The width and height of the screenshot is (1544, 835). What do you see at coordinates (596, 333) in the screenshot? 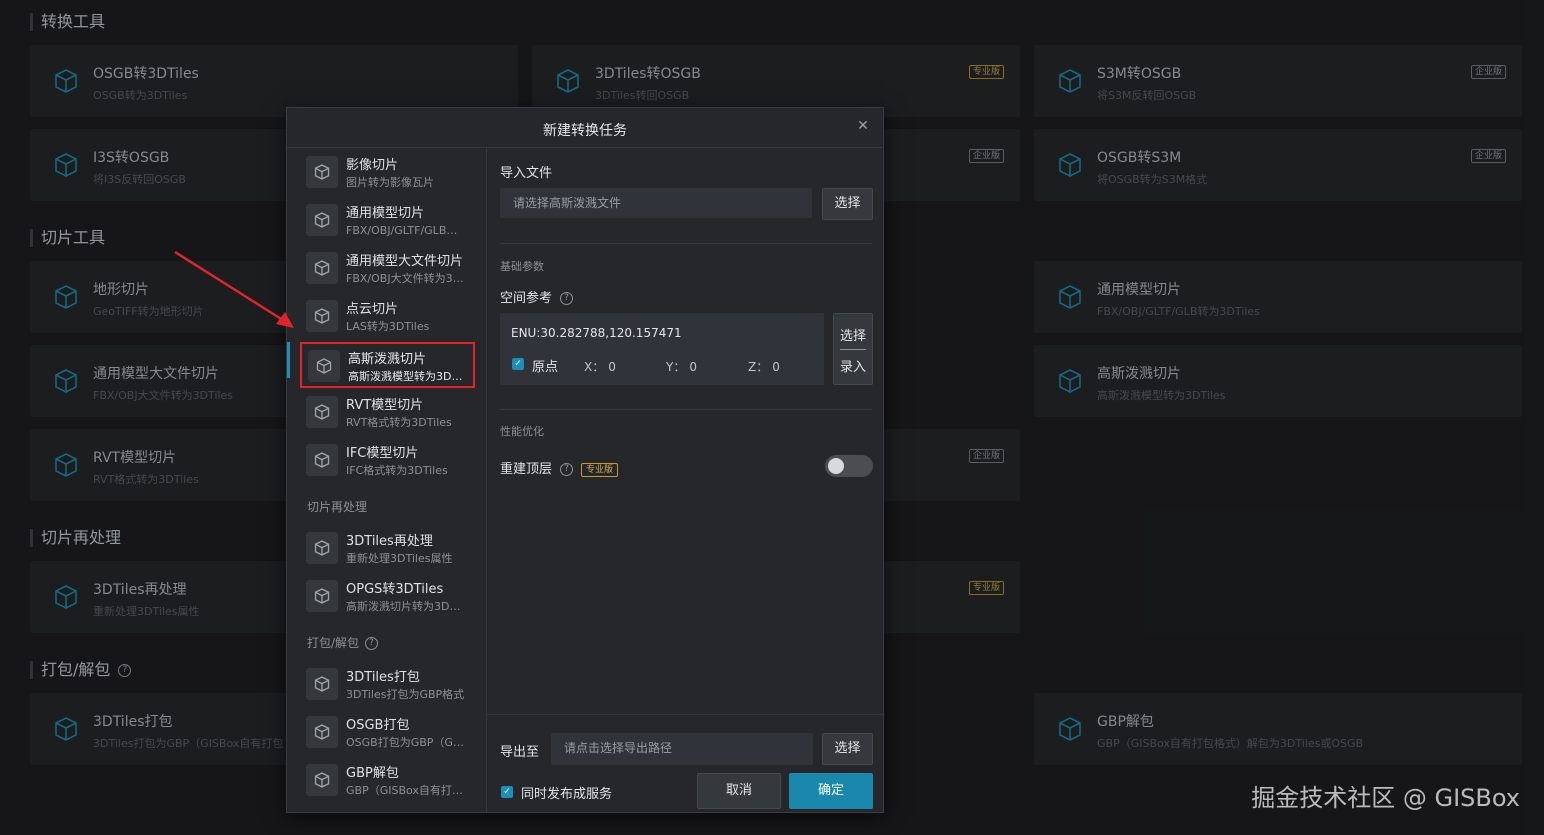
I see `spatial-ref-value: ENU:30.282788,120.157471` at bounding box center [596, 333].